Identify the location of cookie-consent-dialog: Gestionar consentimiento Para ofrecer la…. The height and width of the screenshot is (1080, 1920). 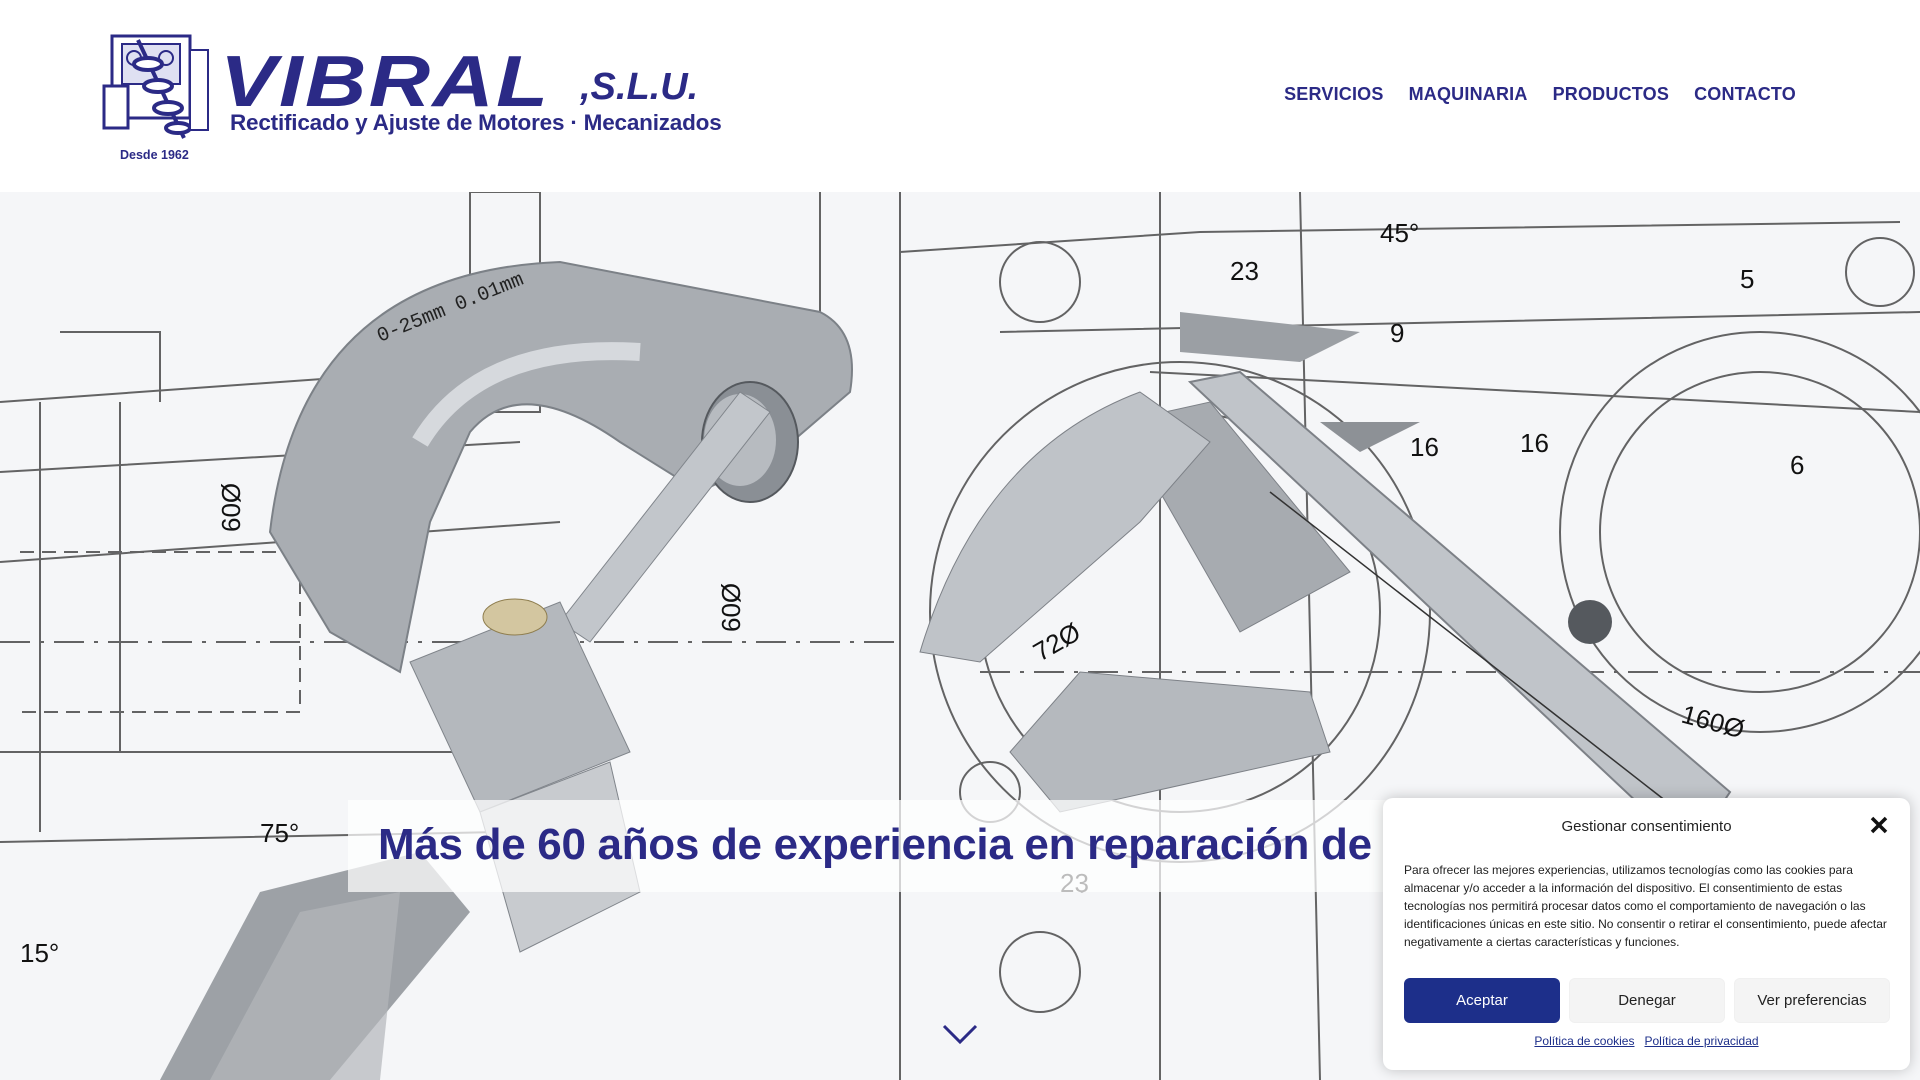
(1646, 934).